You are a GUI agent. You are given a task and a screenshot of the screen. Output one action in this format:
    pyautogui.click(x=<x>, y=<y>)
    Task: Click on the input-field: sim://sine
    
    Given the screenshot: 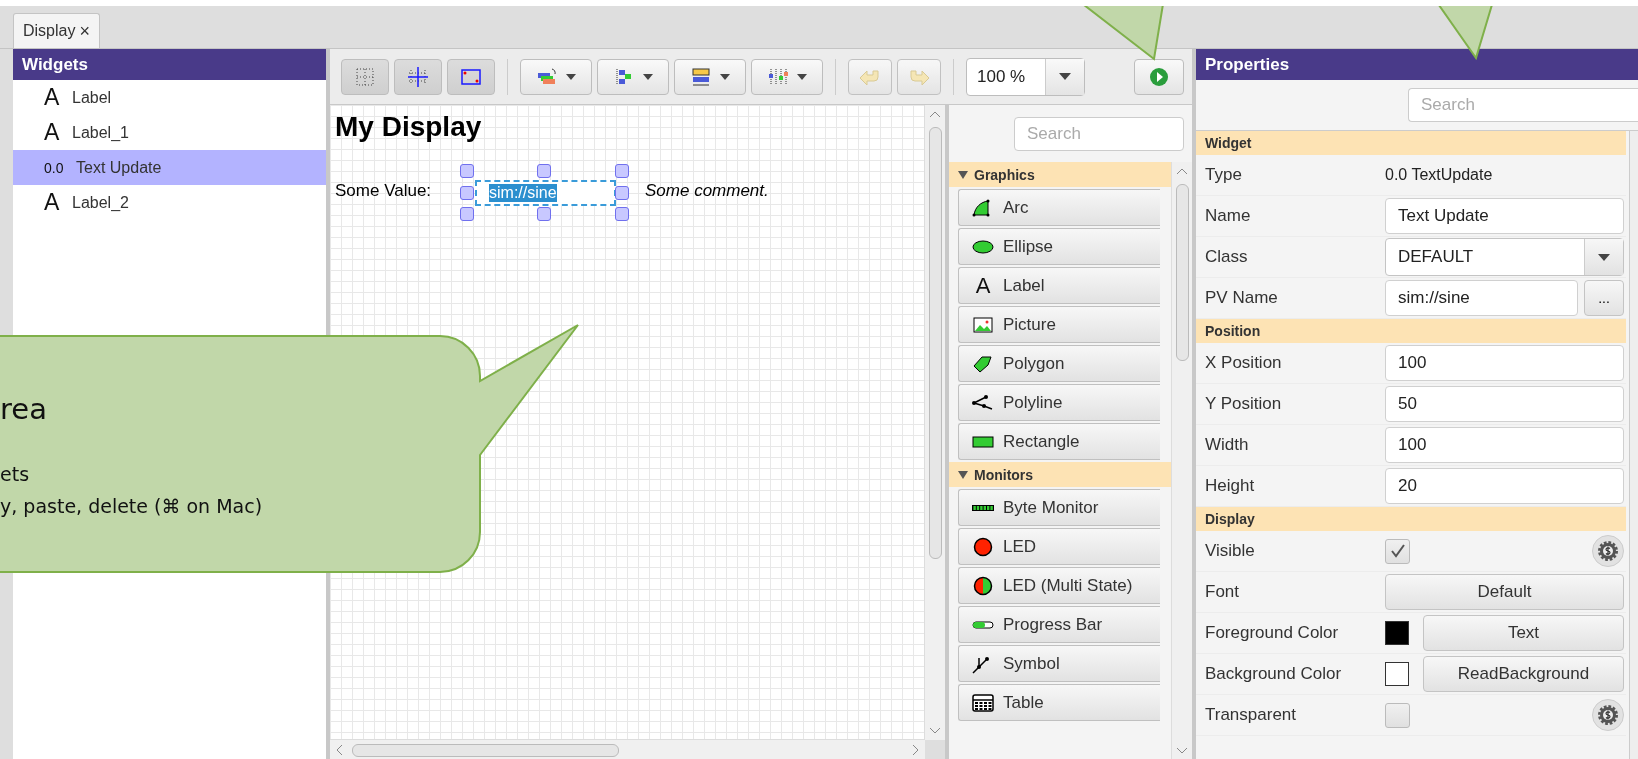 What is the action you would take?
    pyautogui.click(x=1481, y=298)
    